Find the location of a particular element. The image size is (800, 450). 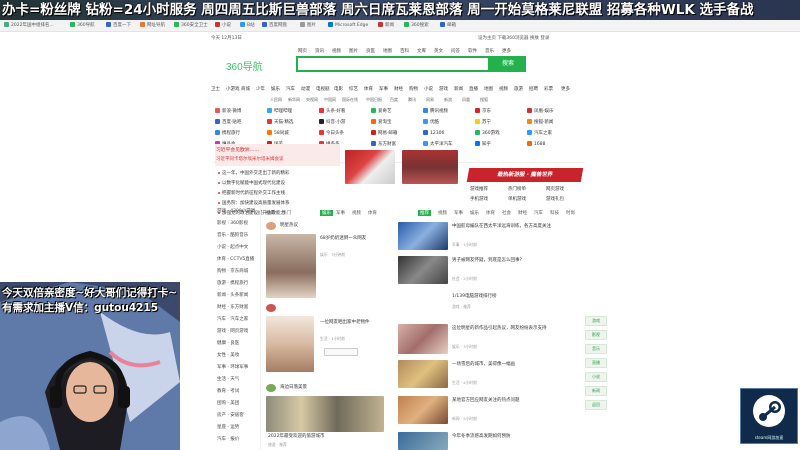

steam-widget: steam网游加速 is located at coordinates (769, 416).